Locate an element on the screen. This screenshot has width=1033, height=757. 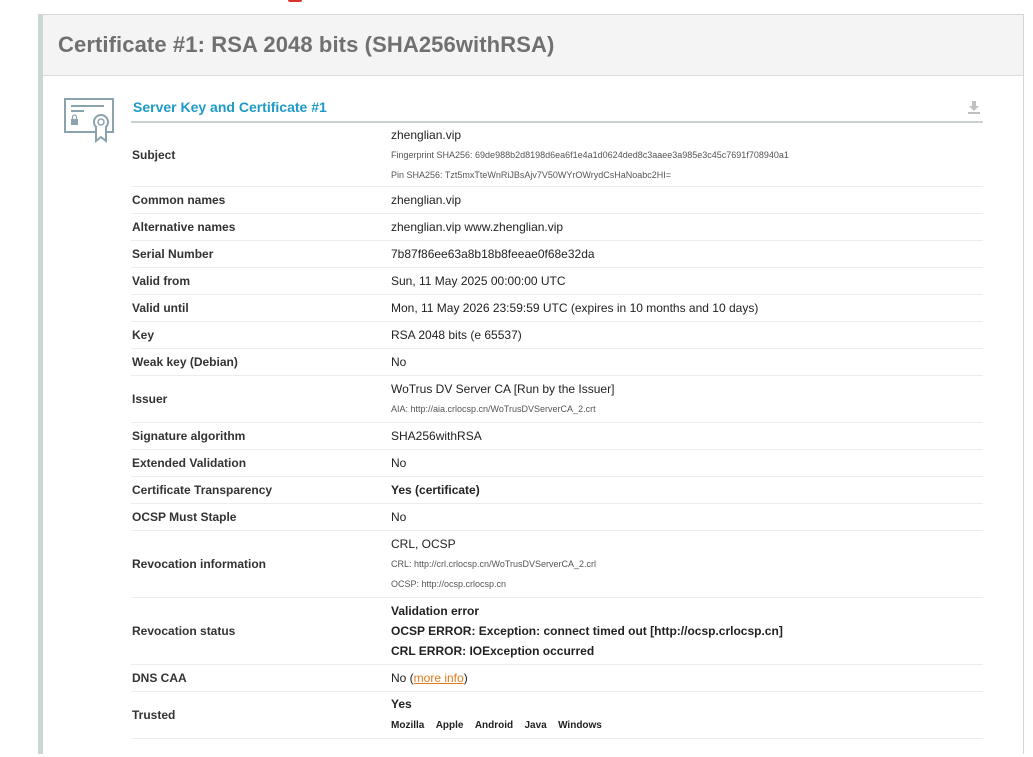
revocation-status-line3: CRL ERROR: IOException occurred is located at coordinates (493, 650).